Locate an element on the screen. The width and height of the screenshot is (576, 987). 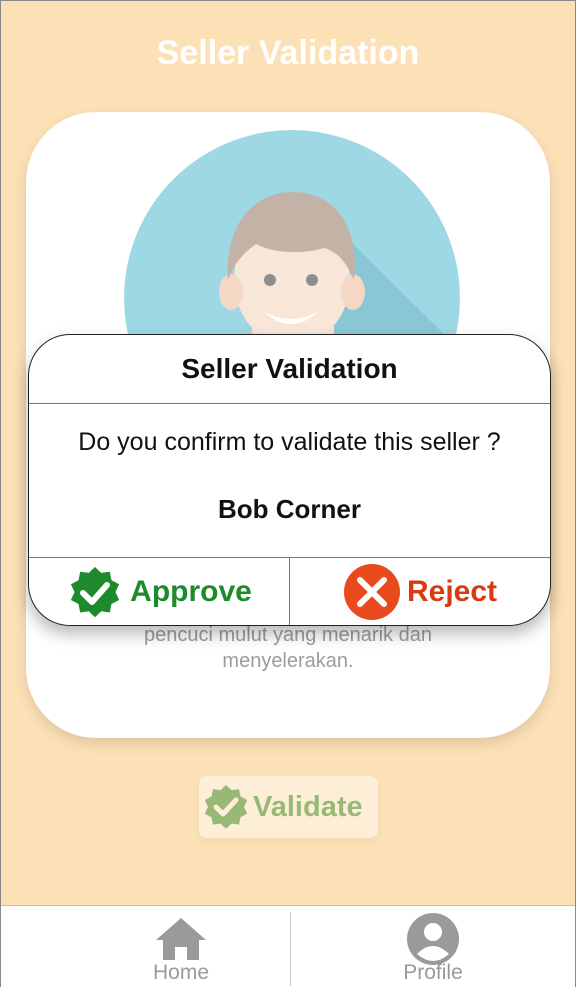
reject-button-label: Reject is located at coordinates (452, 591).